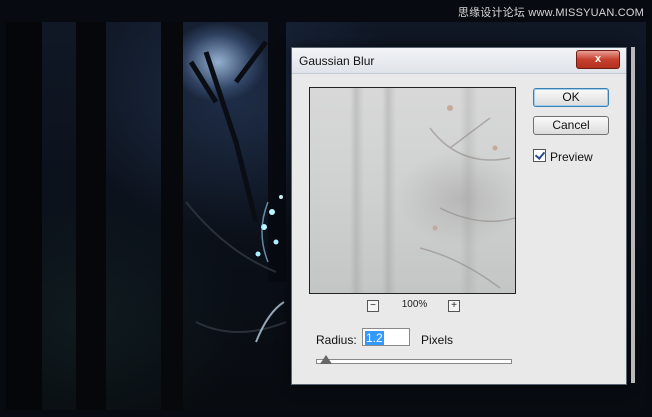 The width and height of the screenshot is (652, 417). Describe the element at coordinates (437, 340) in the screenshot. I see `radius-unit: Pixels` at that location.